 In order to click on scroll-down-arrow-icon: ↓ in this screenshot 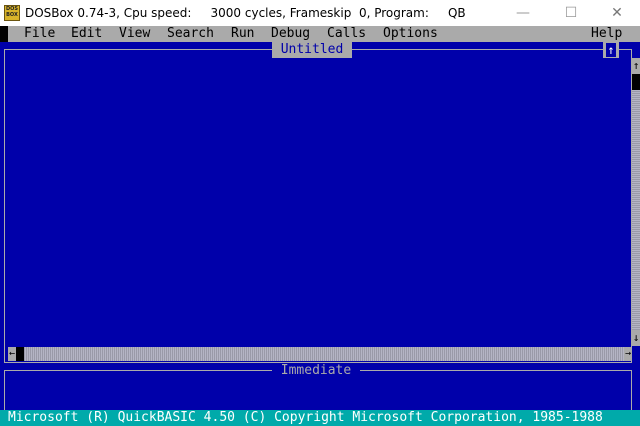, I will do `click(636, 338)`.